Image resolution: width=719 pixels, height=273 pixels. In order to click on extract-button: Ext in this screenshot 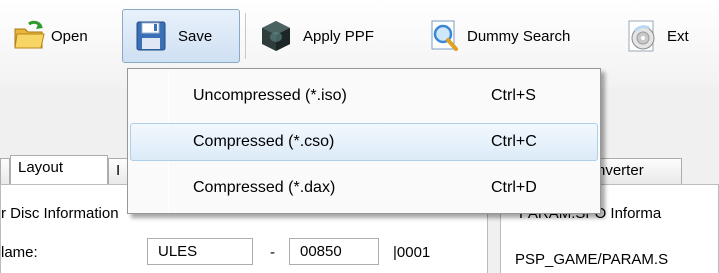, I will do `click(670, 36)`.